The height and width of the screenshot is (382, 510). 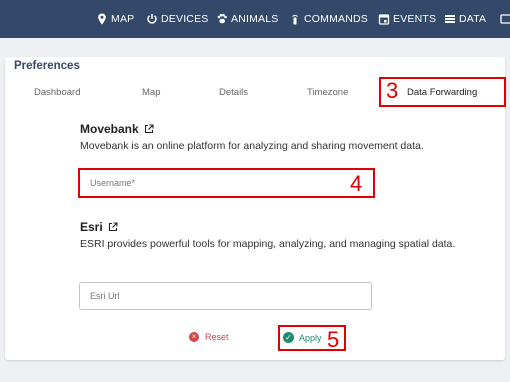 I want to click on nav-animals-label: ANIMALS, so click(x=255, y=19).